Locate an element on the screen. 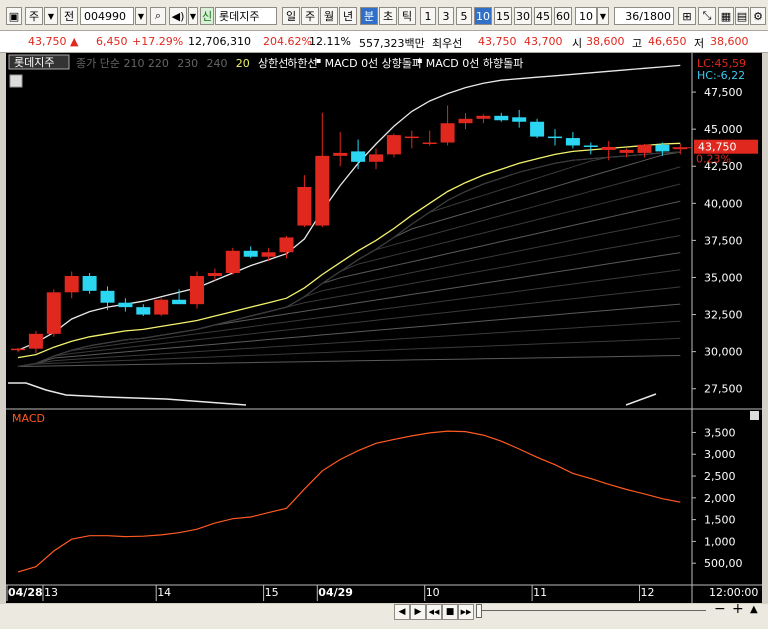 This screenshot has width=768, height=629. collapse-icon: ▲ is located at coordinates (754, 609).